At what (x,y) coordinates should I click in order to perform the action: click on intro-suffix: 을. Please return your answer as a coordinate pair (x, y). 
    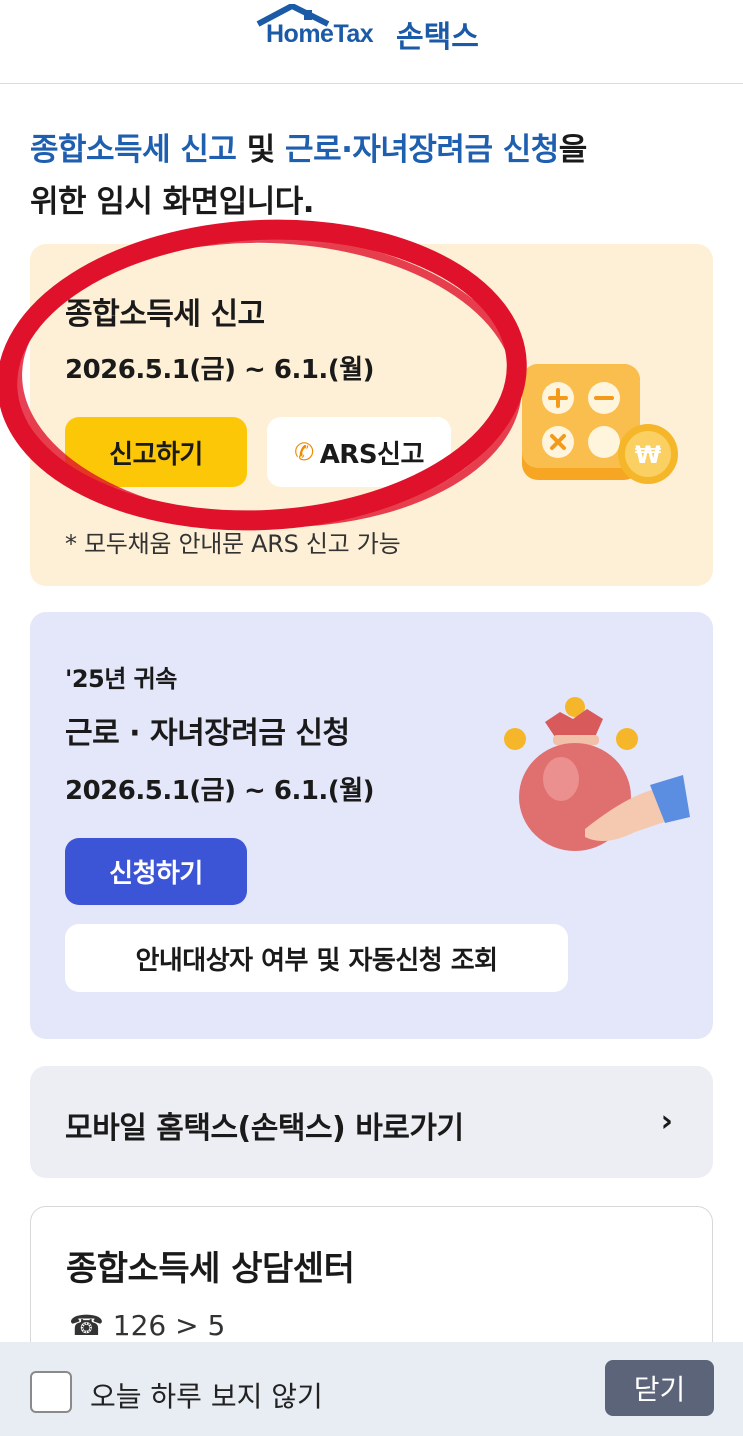
    Looking at the image, I should click on (573, 150).